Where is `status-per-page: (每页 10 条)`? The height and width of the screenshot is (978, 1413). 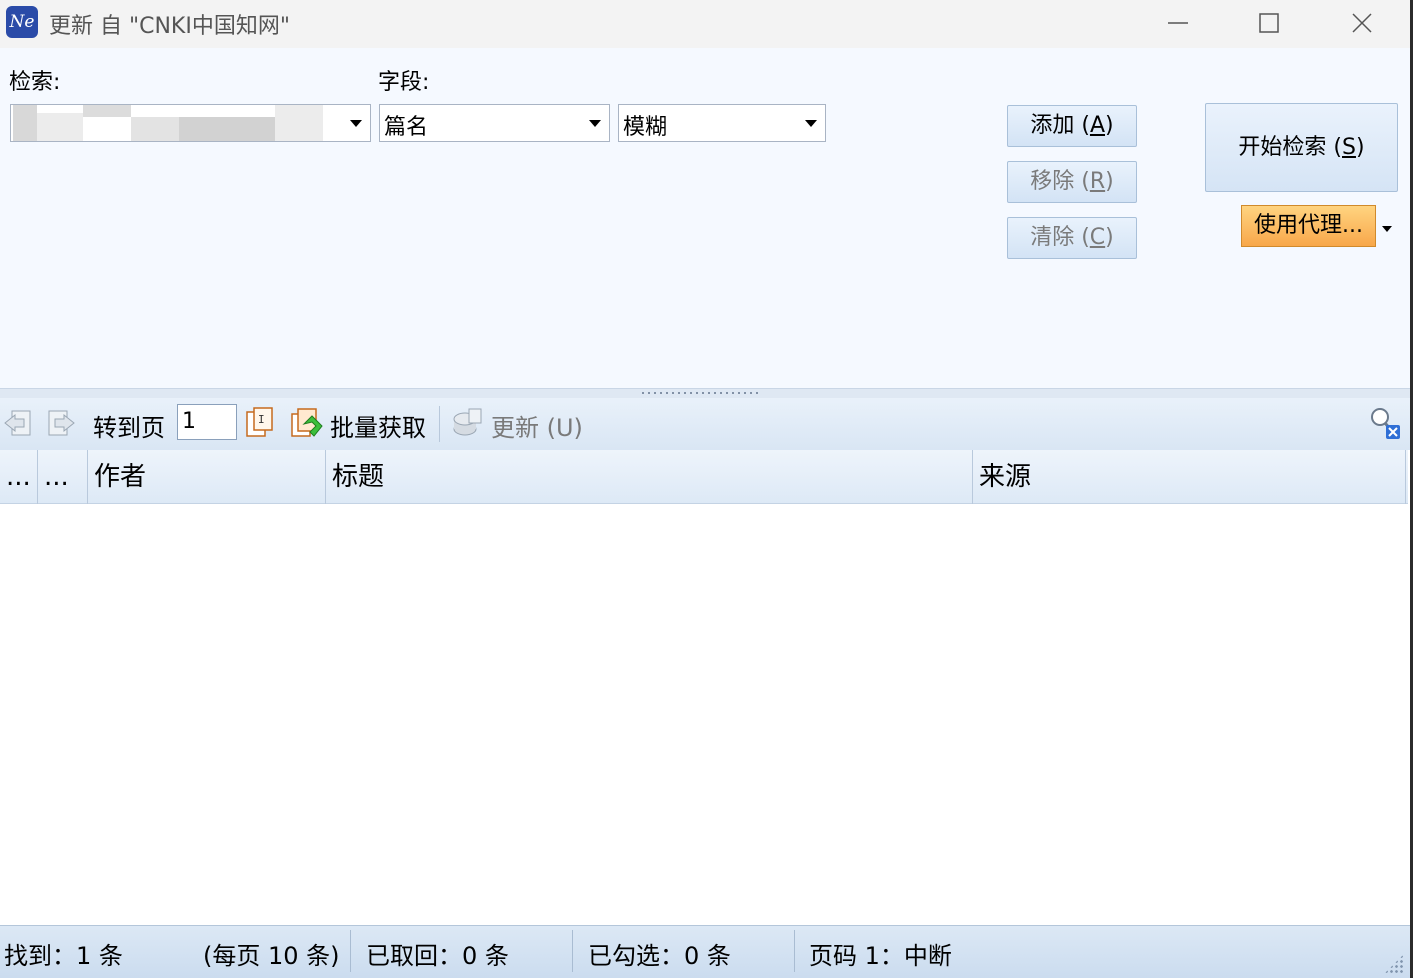
status-per-page: (每页 10 条) is located at coordinates (271, 956).